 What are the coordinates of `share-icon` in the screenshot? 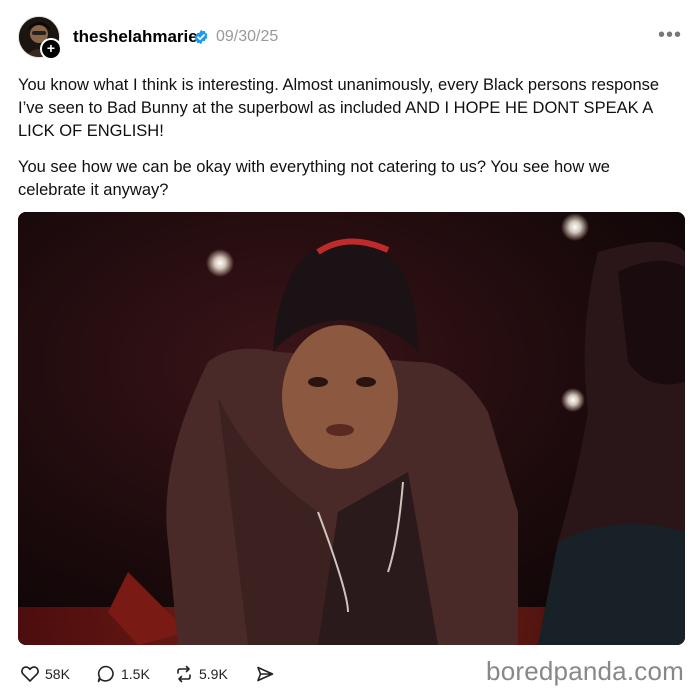 It's located at (265, 674).